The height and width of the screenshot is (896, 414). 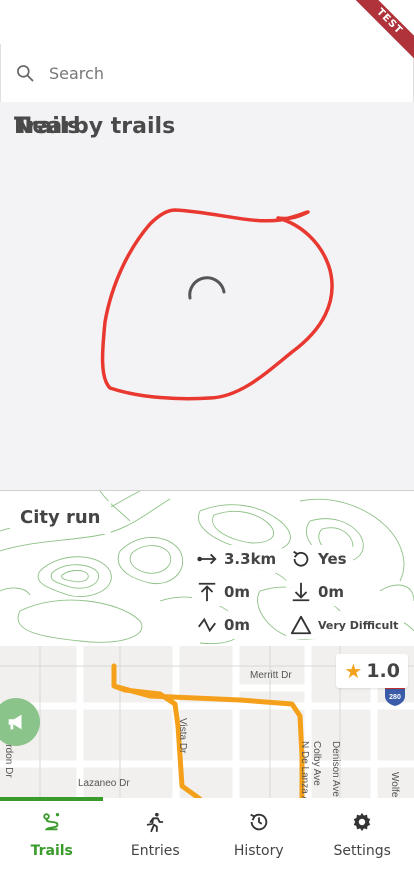 What do you see at coordinates (271, 675) in the screenshot?
I see `street-label-merritt: Merritt Dr` at bounding box center [271, 675].